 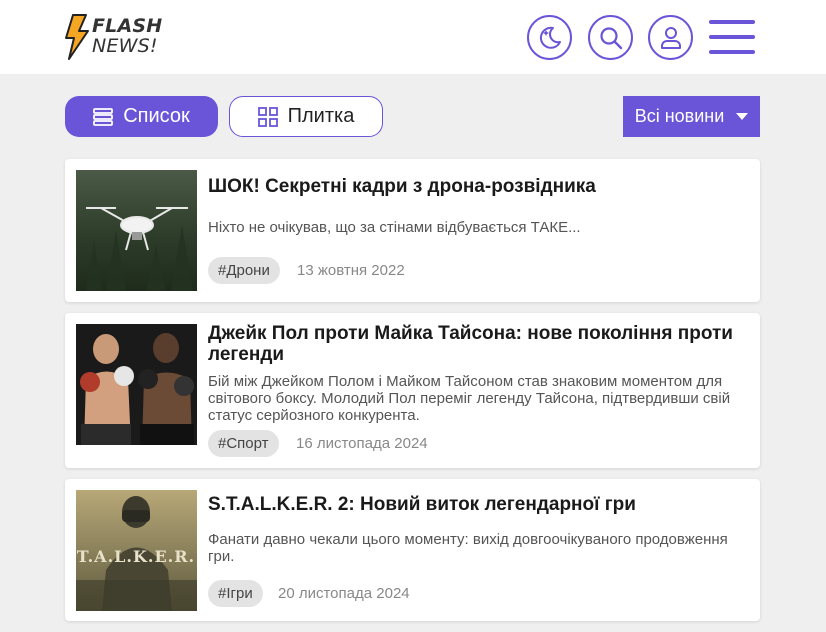 I want to click on search-button, so click(x=610, y=37).